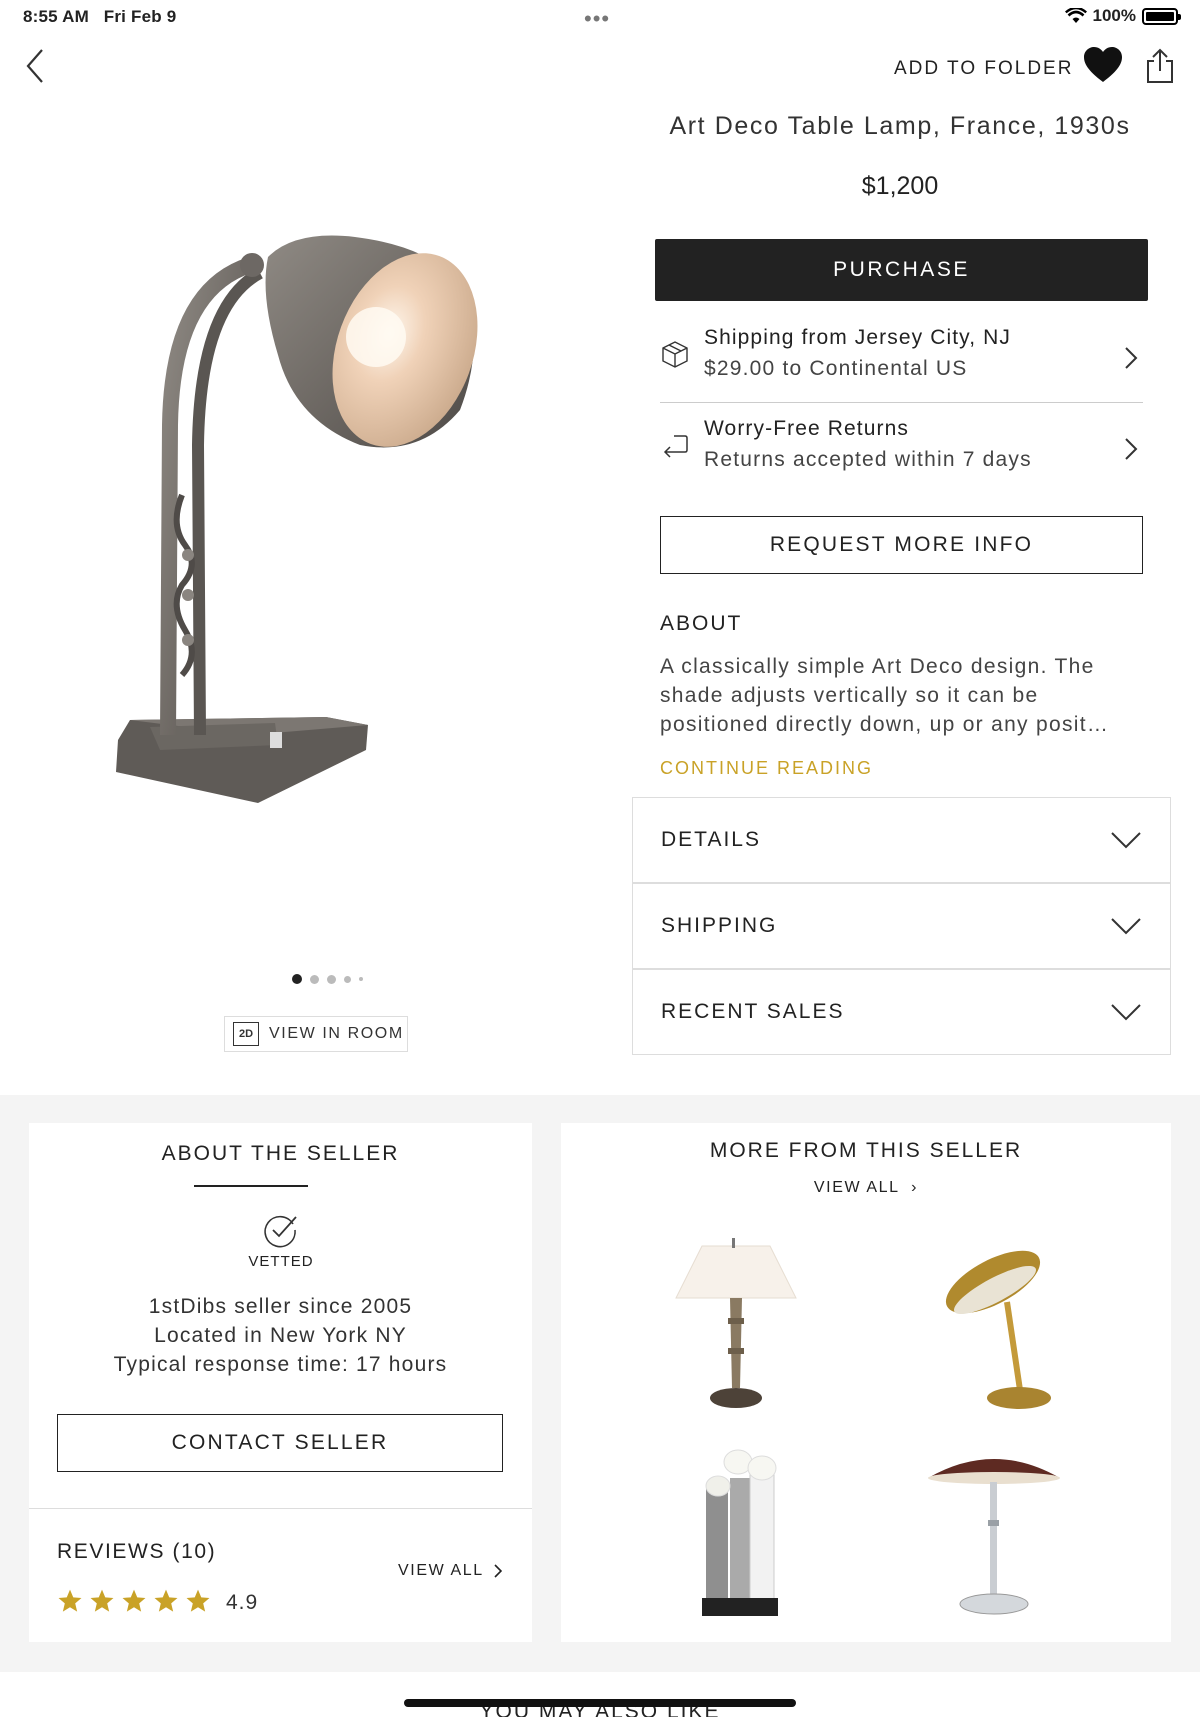  I want to click on status-bar: 8:55 AM Fri Feb 9 ••• 100%, so click(600, 17).